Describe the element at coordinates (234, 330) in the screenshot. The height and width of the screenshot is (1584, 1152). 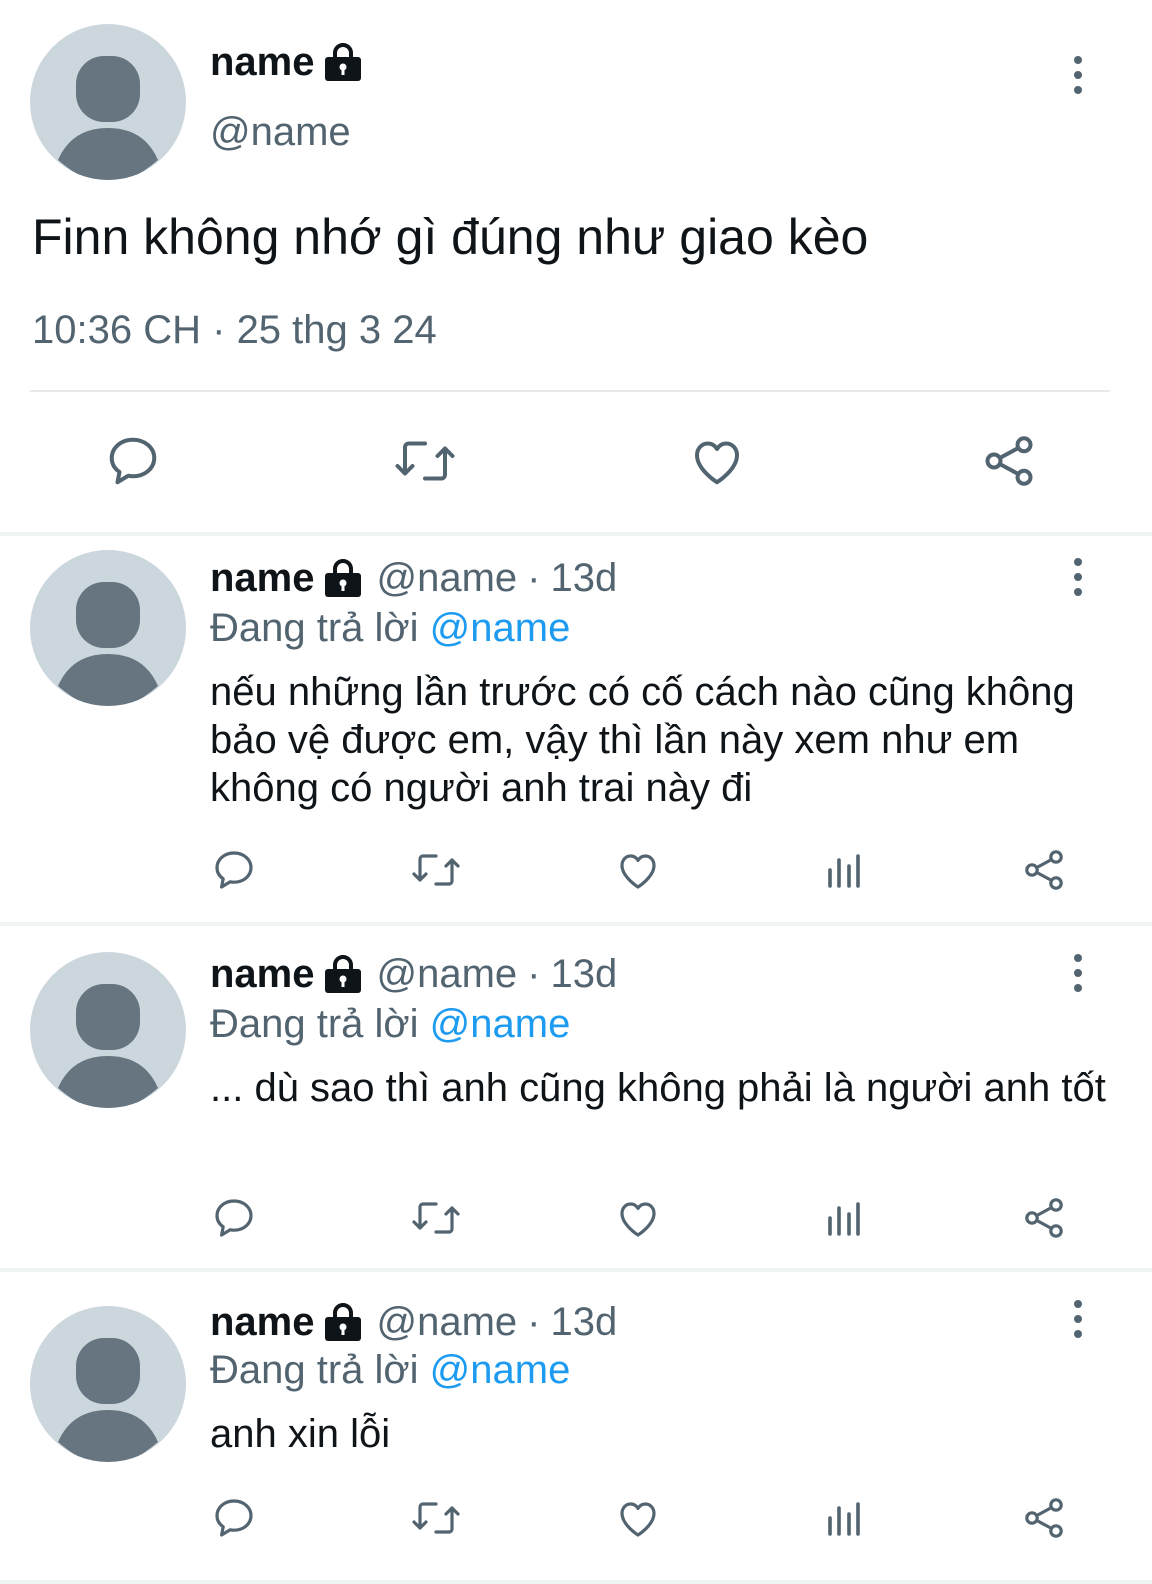
I see `tweet-timestamp: 10:36 CH · 25 thg 3 24` at that location.